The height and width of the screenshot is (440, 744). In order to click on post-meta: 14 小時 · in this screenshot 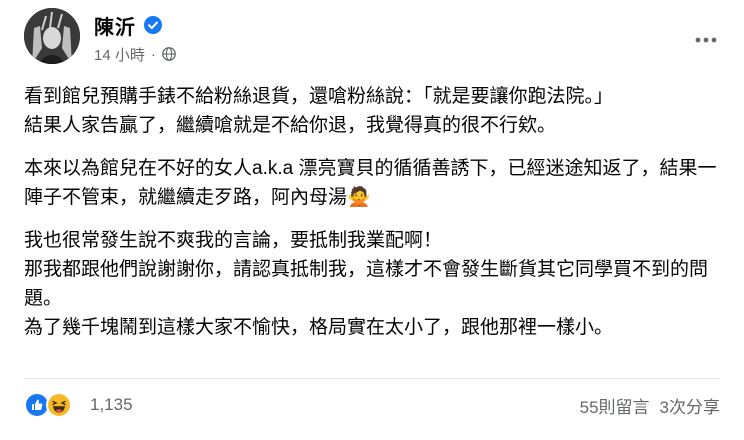, I will do `click(135, 54)`.